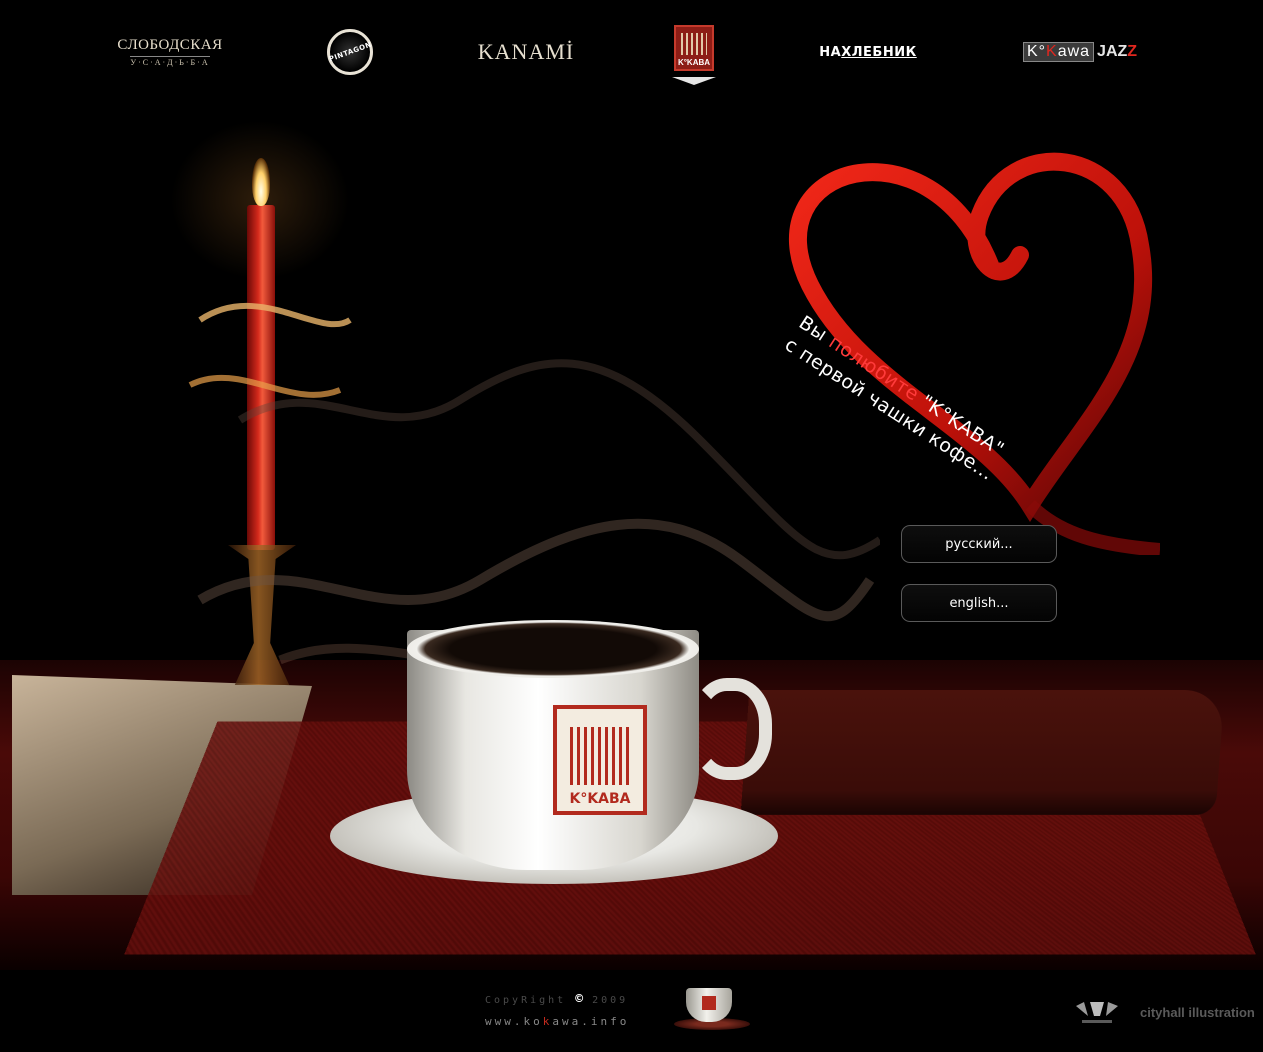 The height and width of the screenshot is (1052, 1263). Describe the element at coordinates (731, 729) in the screenshot. I see `coffee-cup-handle` at that location.